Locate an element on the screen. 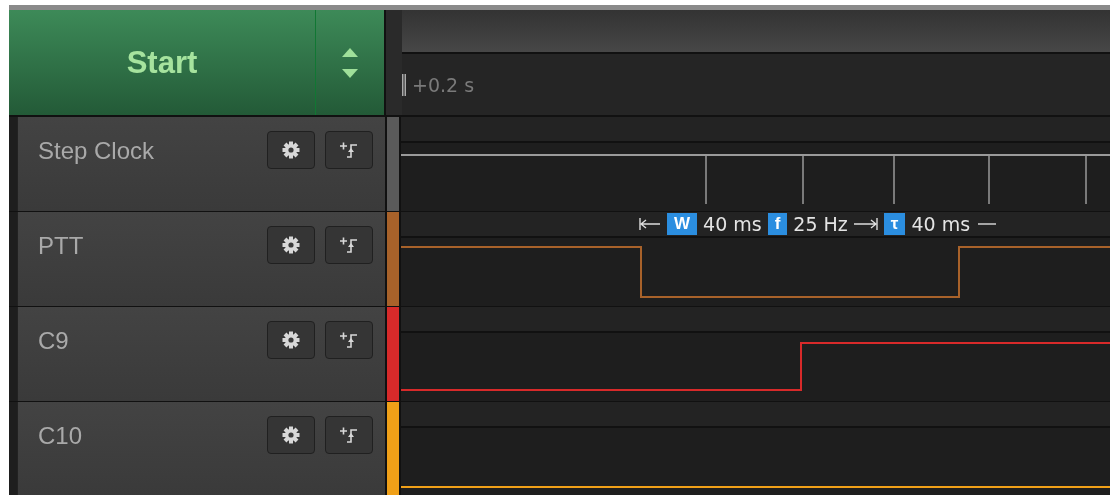 The width and height of the screenshot is (1110, 495). start-button: Start is located at coordinates (162, 62).